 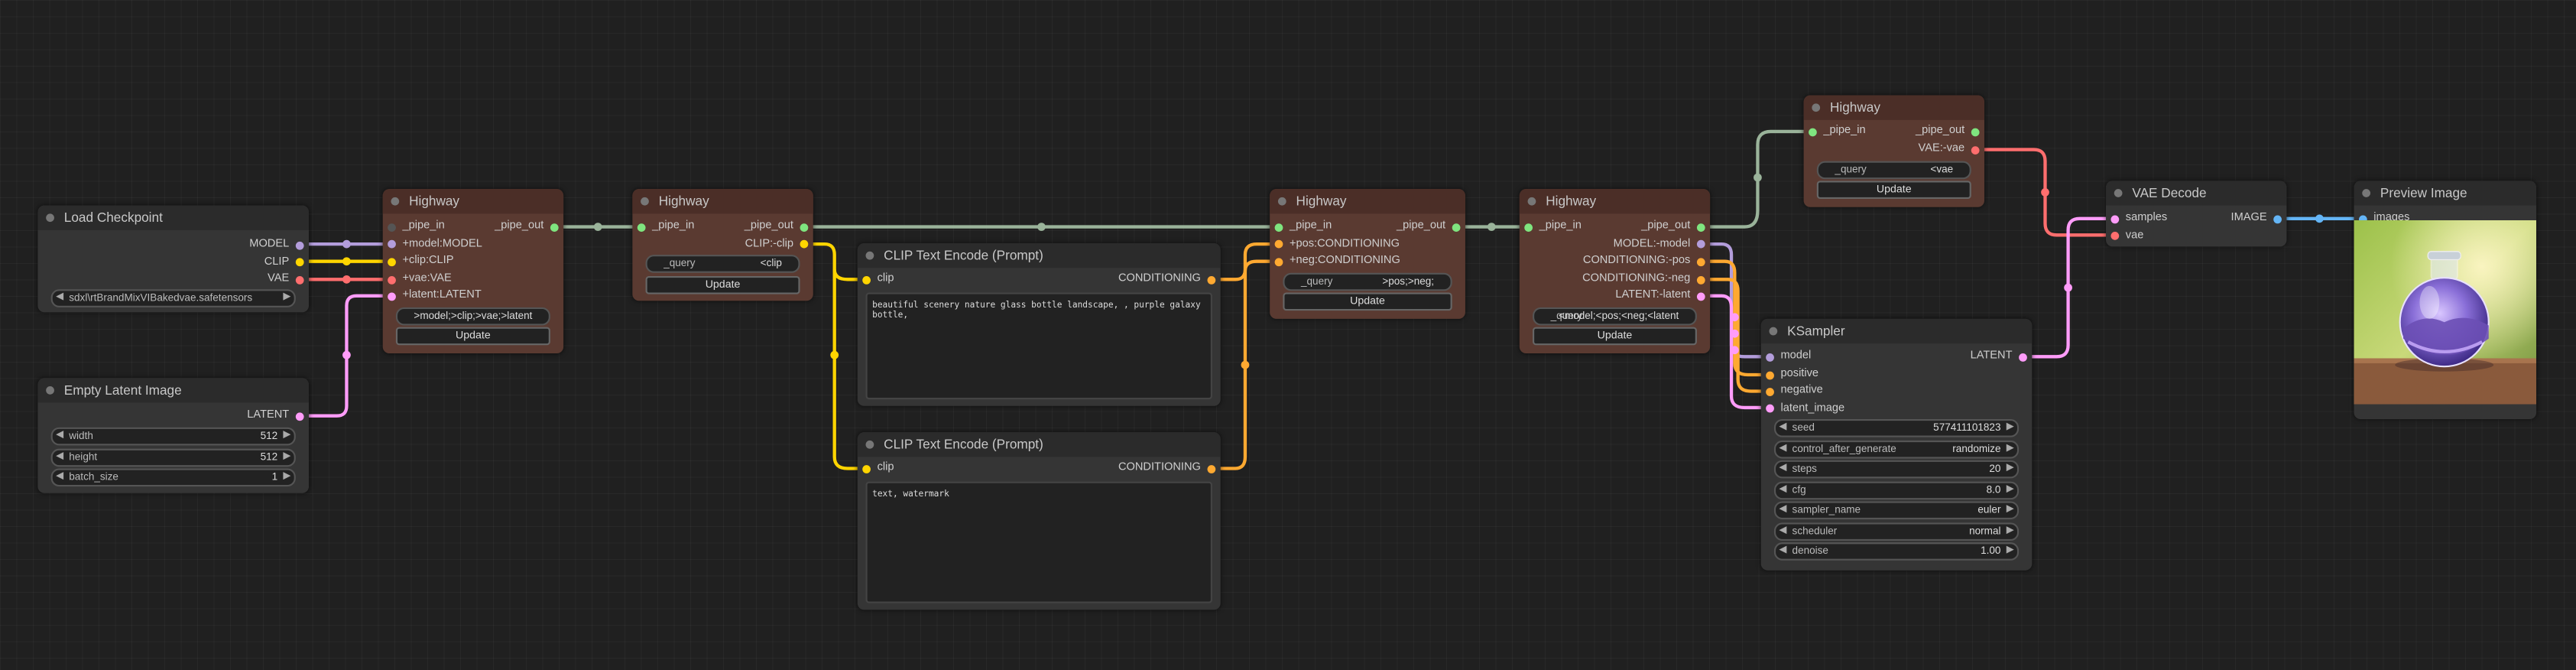 I want to click on height-widget: ◀ height 512 ▶, so click(x=173, y=457).